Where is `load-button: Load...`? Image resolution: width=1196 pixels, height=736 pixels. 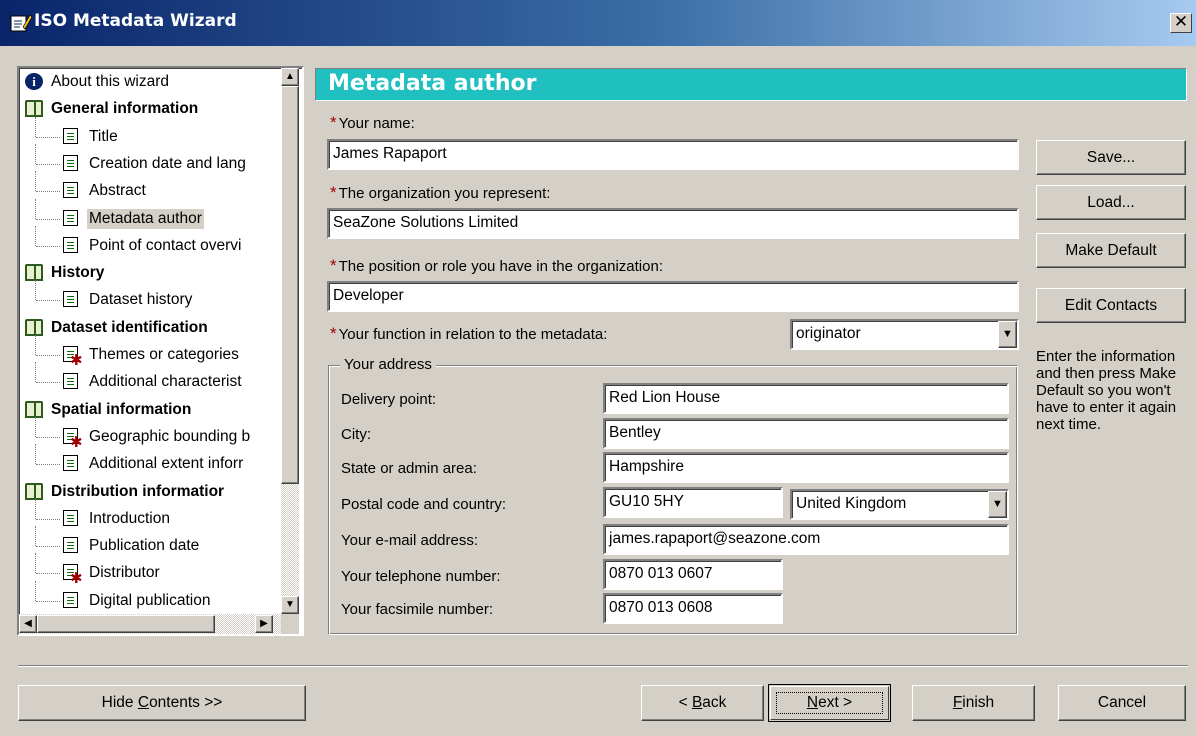 load-button: Load... is located at coordinates (1111, 202).